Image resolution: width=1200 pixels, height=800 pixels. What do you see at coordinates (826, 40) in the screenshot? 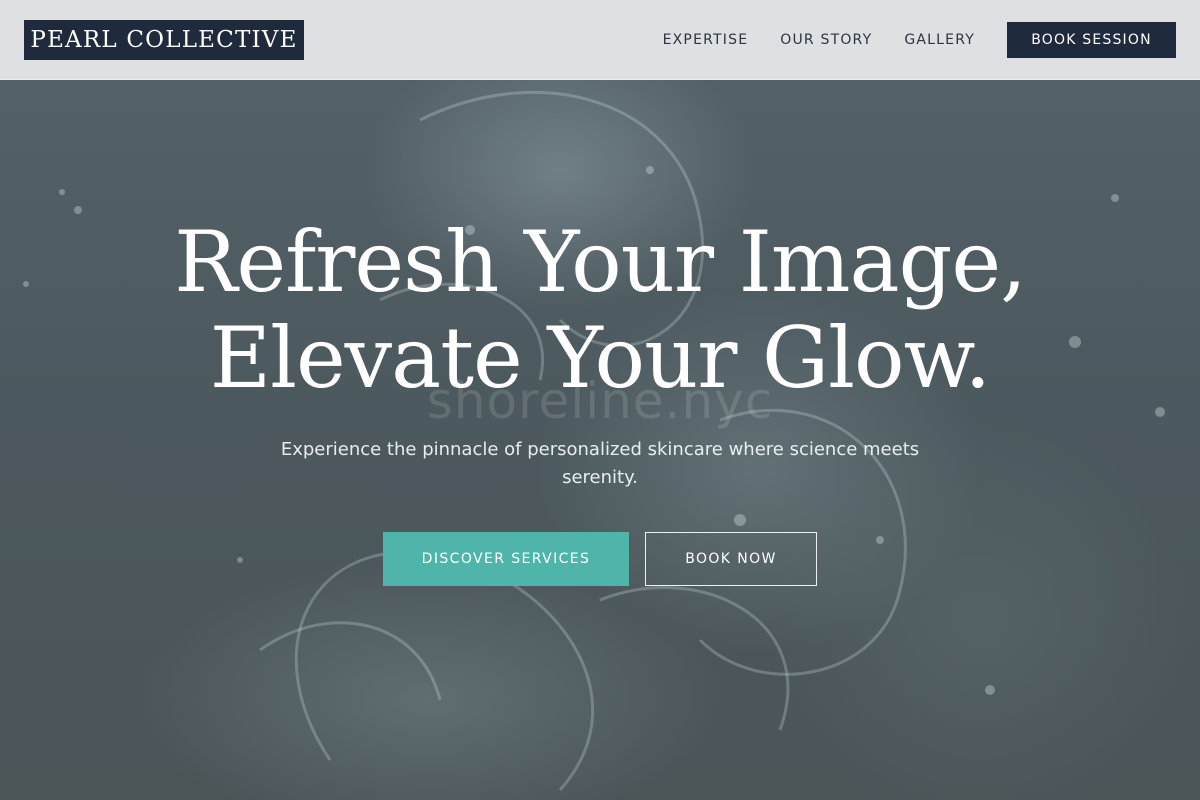
I see `nav-link-our-story: OUR STORY` at bounding box center [826, 40].